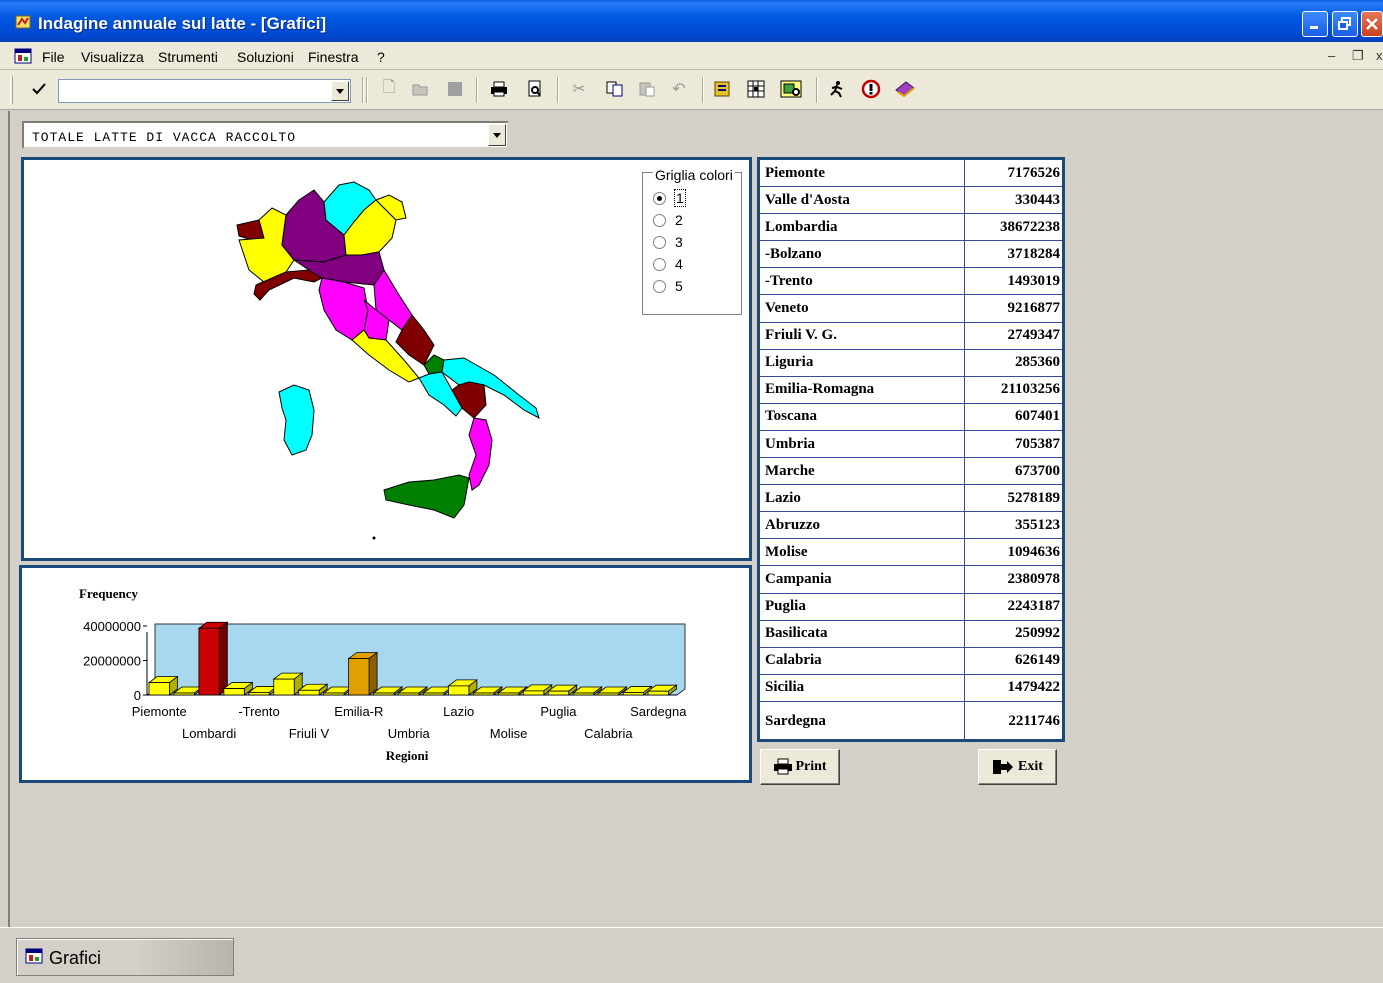  I want to click on x-tick-label: Emilia-R, so click(358, 711).